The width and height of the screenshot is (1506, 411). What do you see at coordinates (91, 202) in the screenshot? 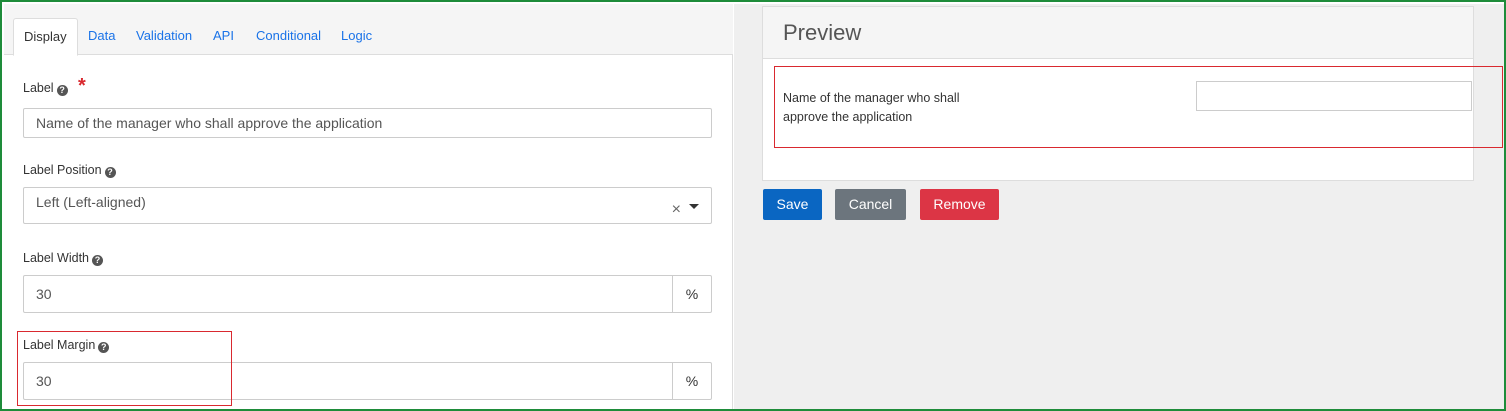
I see `label-position-value: Left (Left-aligned)` at bounding box center [91, 202].